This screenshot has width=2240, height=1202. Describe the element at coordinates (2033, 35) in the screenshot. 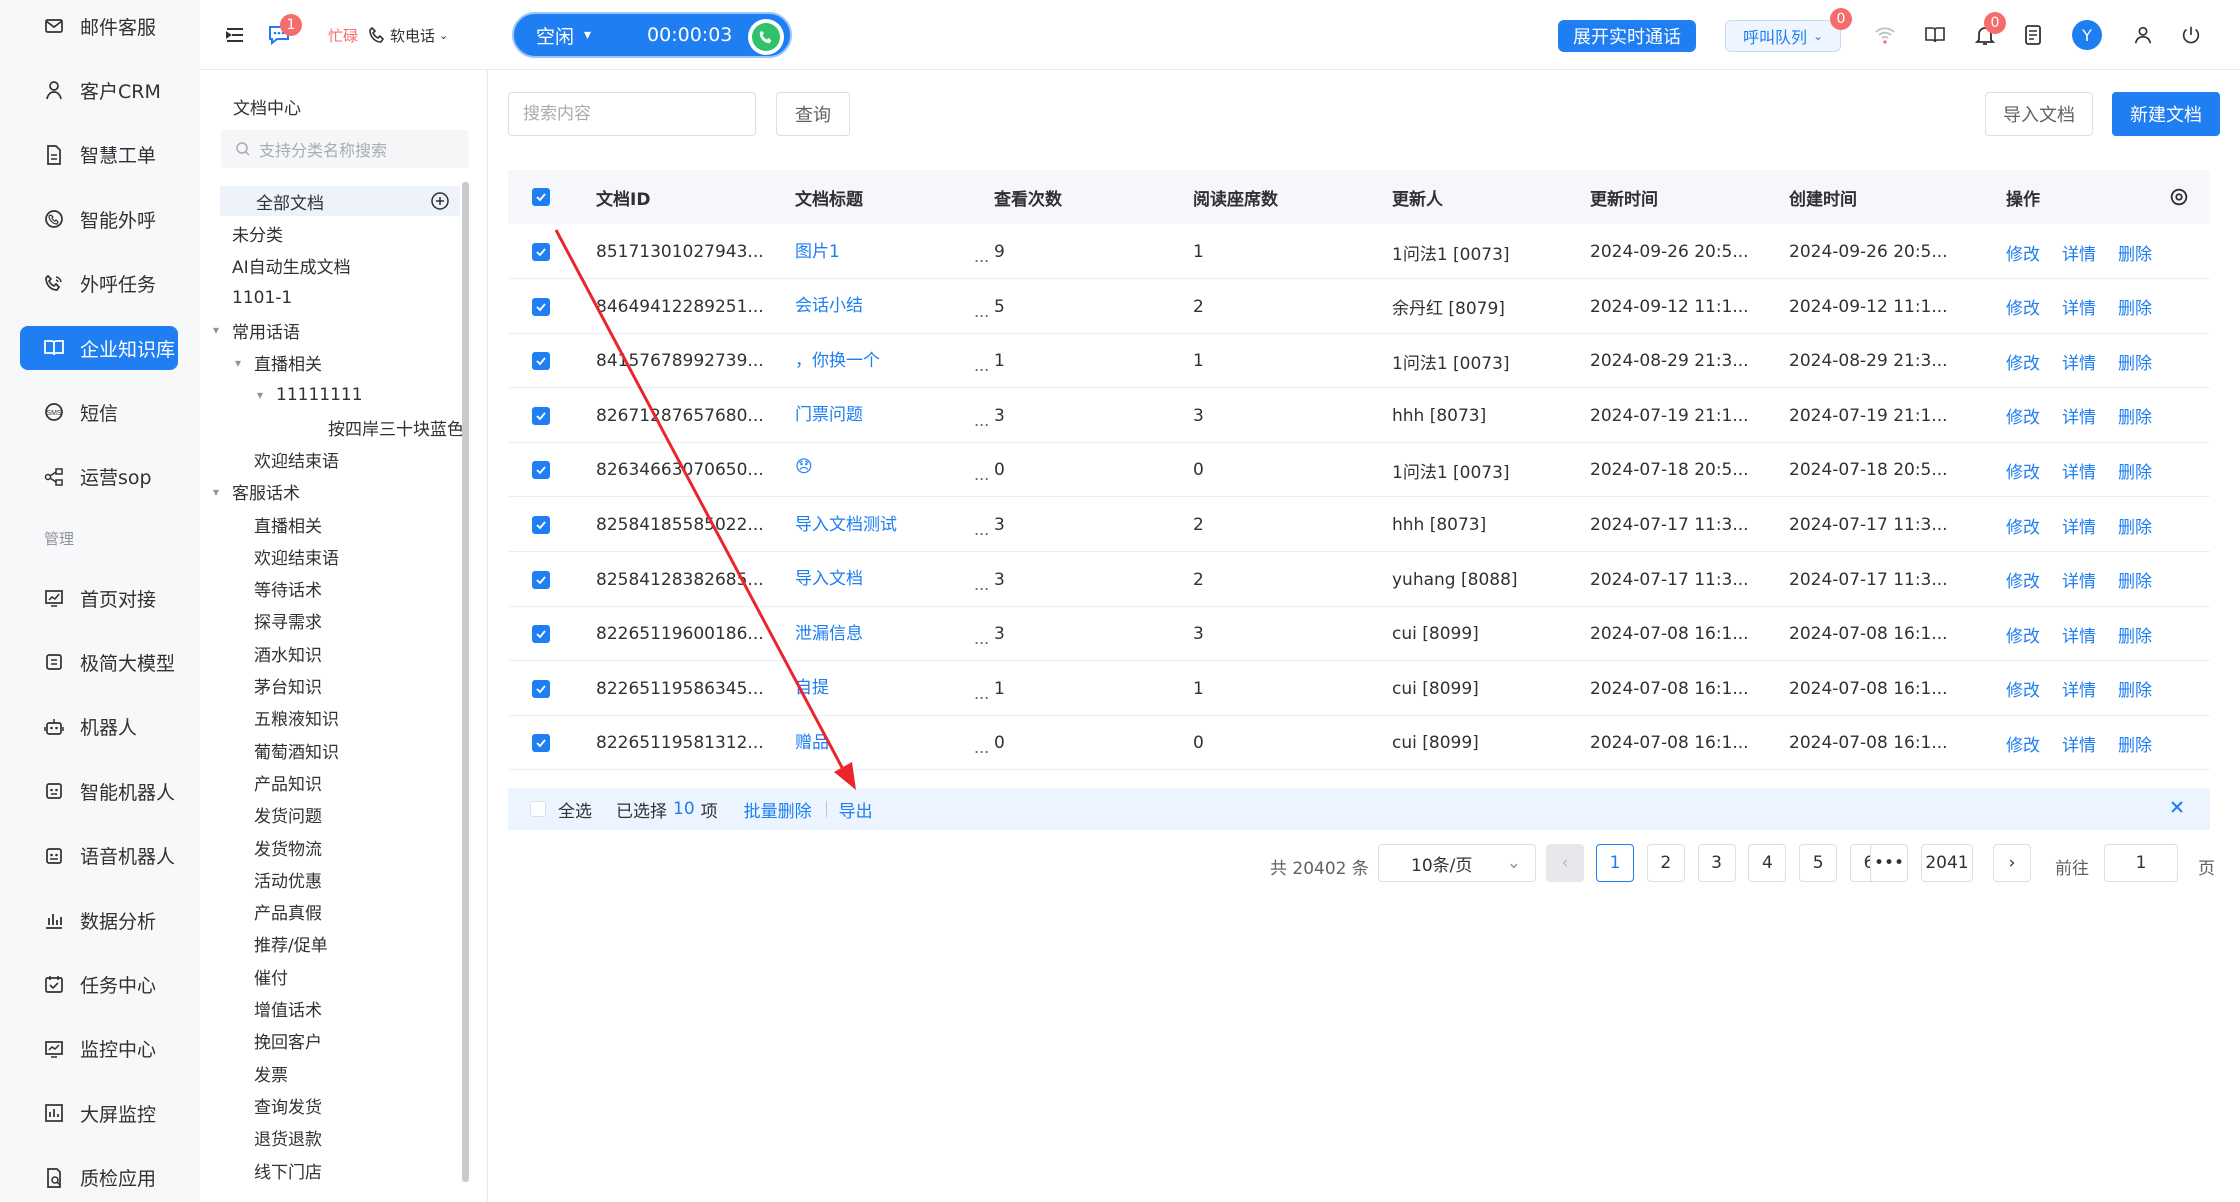

I see `notes-icon` at that location.